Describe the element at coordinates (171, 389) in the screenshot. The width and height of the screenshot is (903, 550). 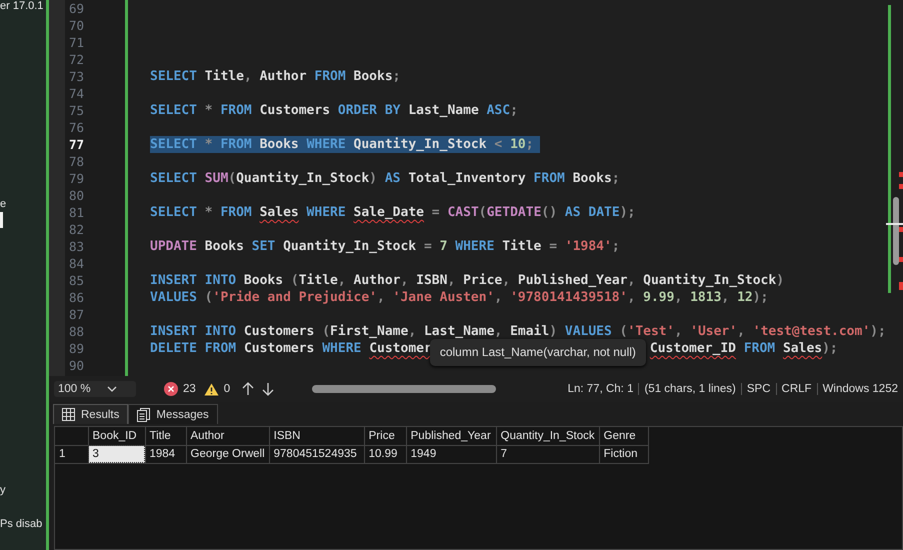
I see `error-icon` at that location.